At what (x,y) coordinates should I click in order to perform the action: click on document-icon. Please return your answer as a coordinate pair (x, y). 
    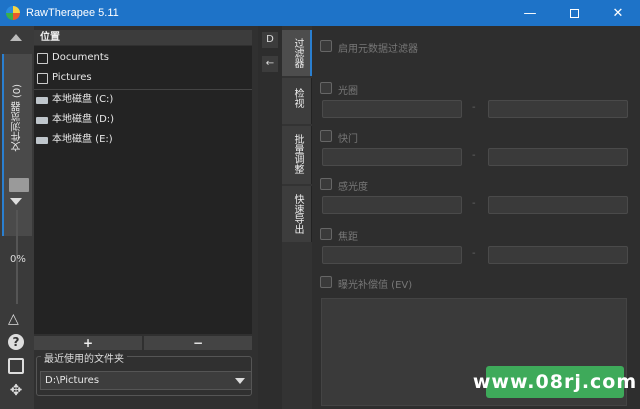
    Looking at the image, I should click on (42, 58).